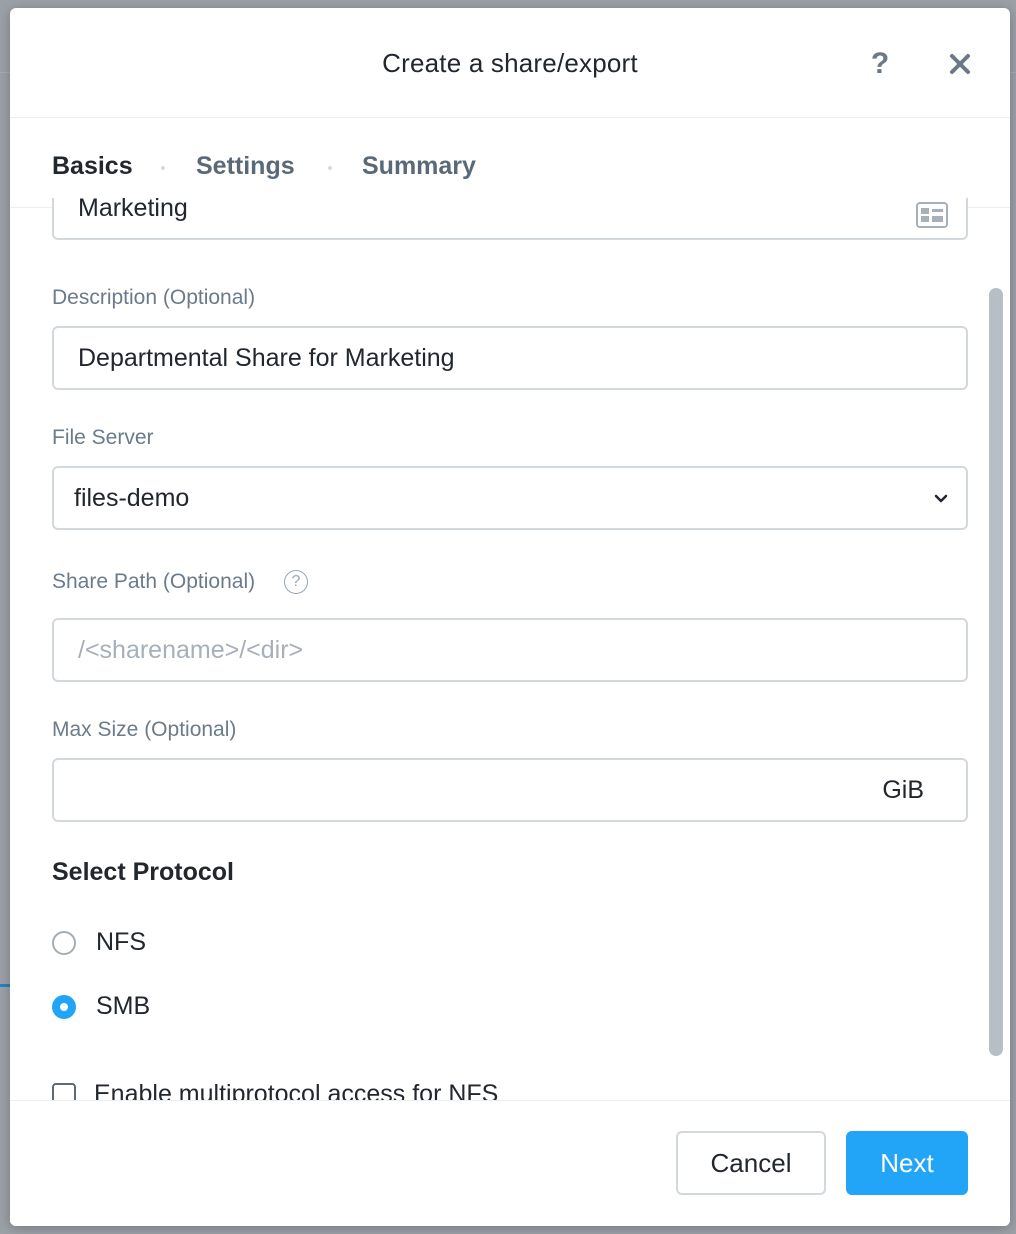 This screenshot has height=1234, width=1016. What do you see at coordinates (123, 1006) in the screenshot?
I see `smb-label: SMB` at bounding box center [123, 1006].